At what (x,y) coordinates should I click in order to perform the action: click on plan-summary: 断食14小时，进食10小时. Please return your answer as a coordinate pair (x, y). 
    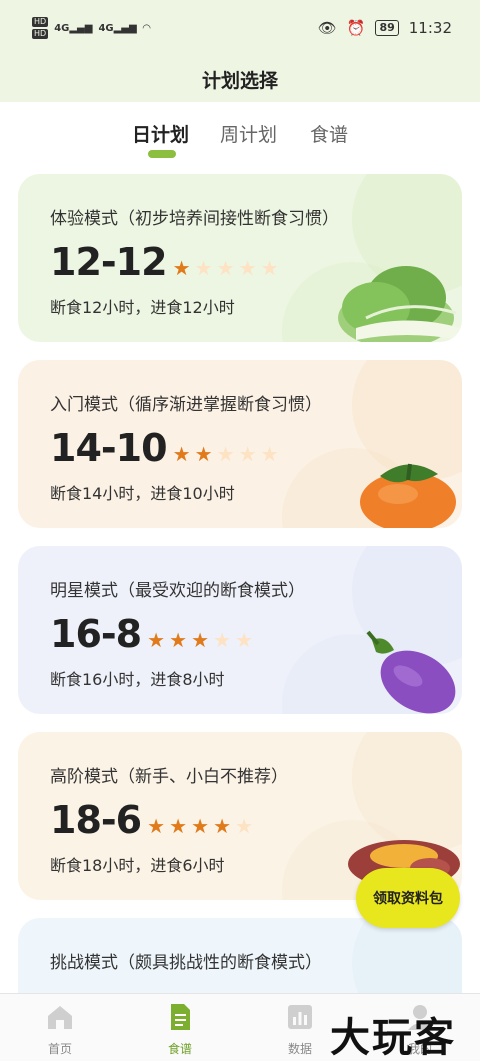
    Looking at the image, I should click on (142, 493).